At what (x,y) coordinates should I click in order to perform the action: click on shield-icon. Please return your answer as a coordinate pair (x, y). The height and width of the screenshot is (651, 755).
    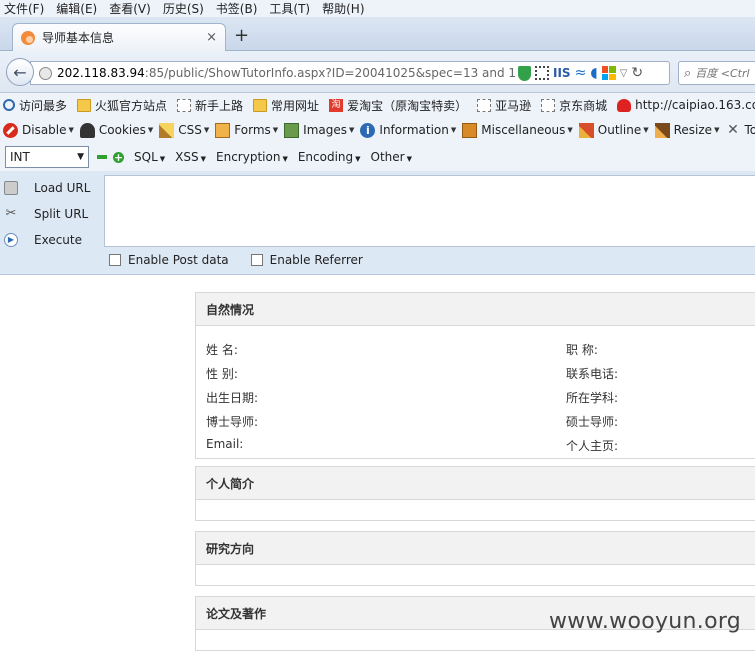
    Looking at the image, I should click on (524, 73).